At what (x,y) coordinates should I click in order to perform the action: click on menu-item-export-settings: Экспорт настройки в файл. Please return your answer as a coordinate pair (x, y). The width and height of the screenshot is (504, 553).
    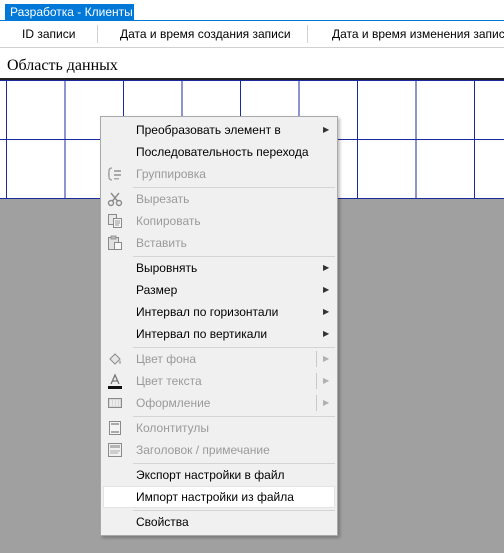
    Looking at the image, I should click on (219, 475).